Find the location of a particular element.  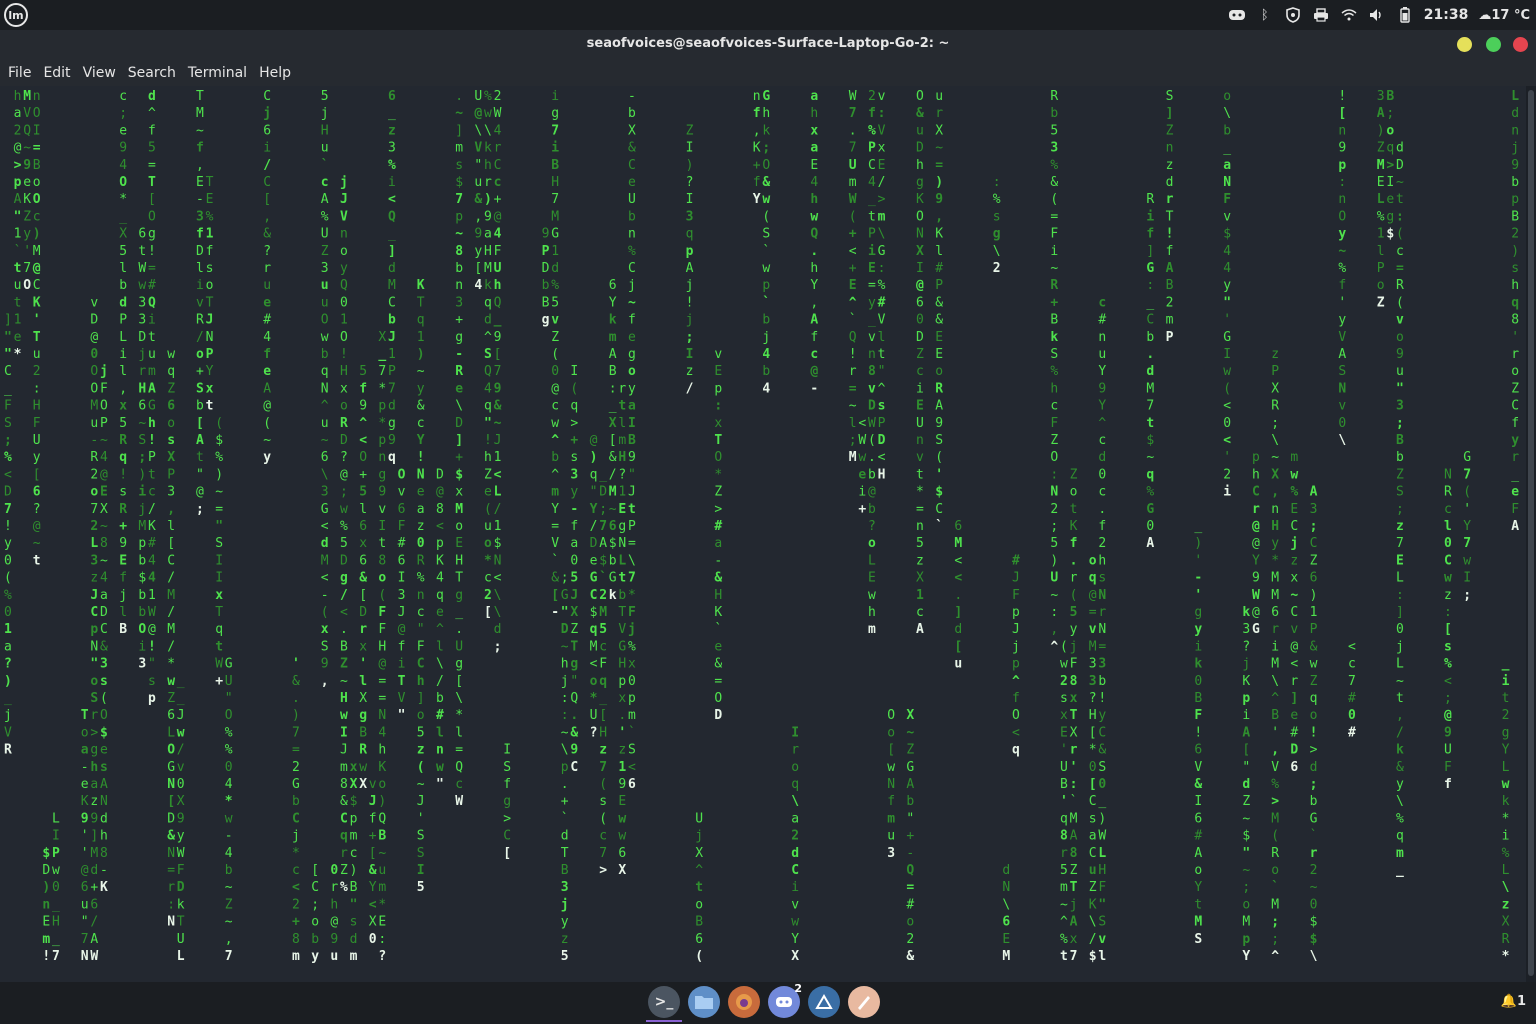

matrix-glyph: F is located at coordinates (181, 870).